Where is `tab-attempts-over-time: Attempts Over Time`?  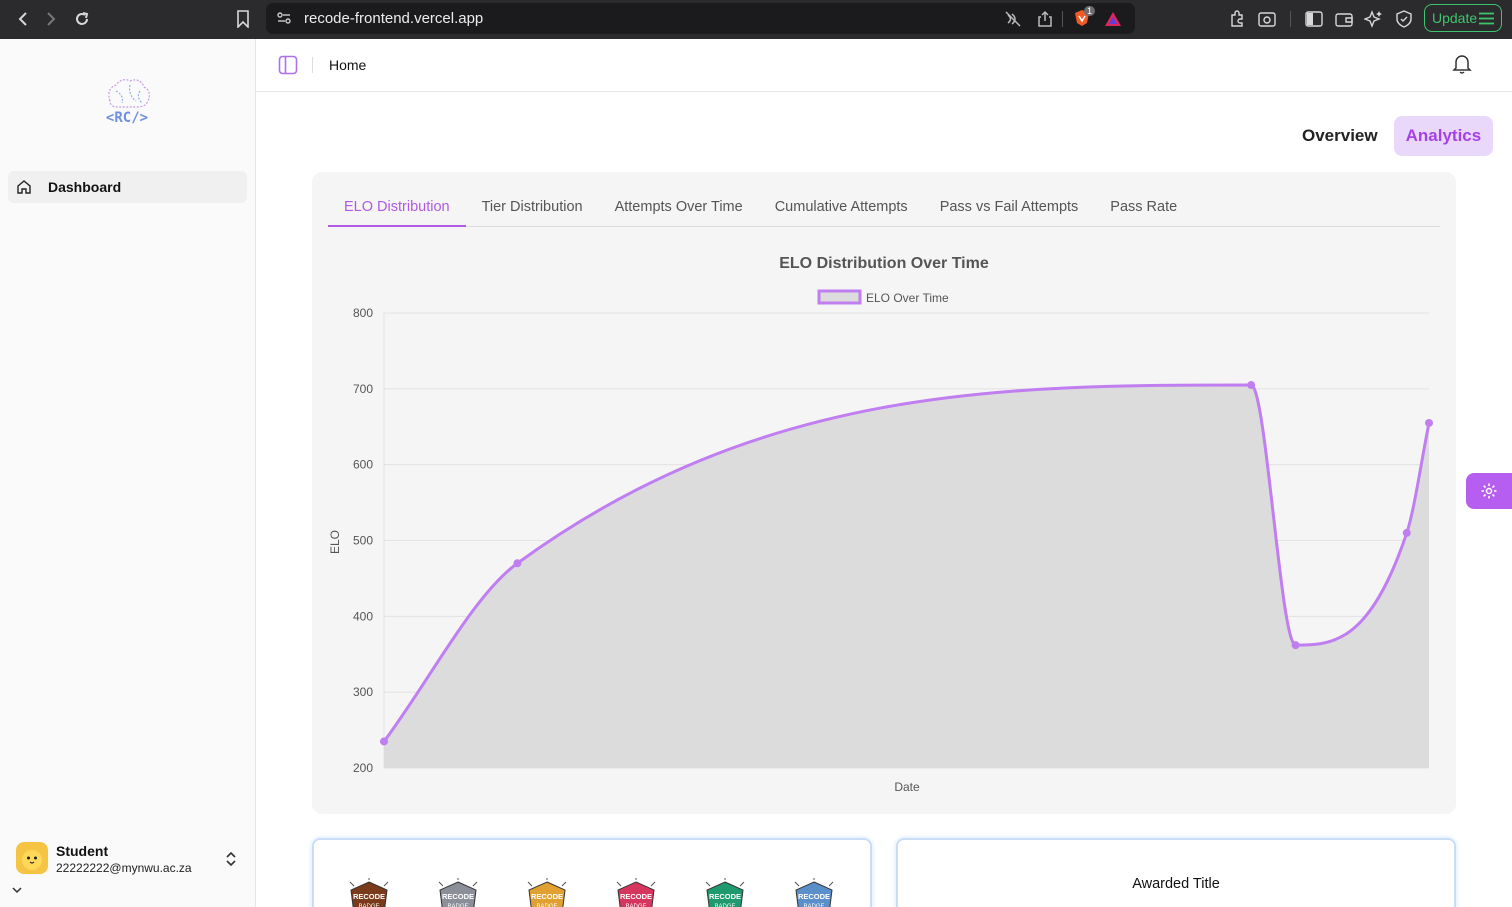 tab-attempts-over-time: Attempts Over Time is located at coordinates (679, 209).